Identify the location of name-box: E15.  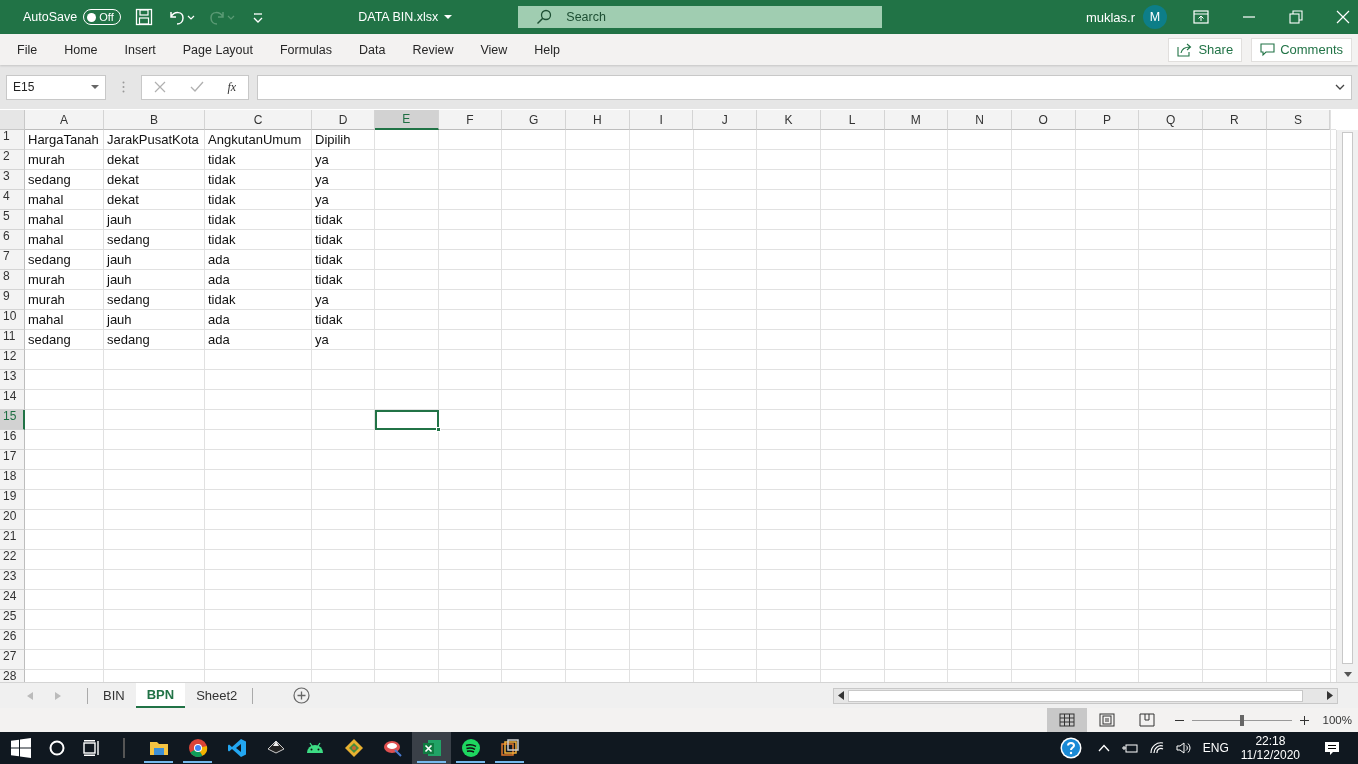
(56, 87).